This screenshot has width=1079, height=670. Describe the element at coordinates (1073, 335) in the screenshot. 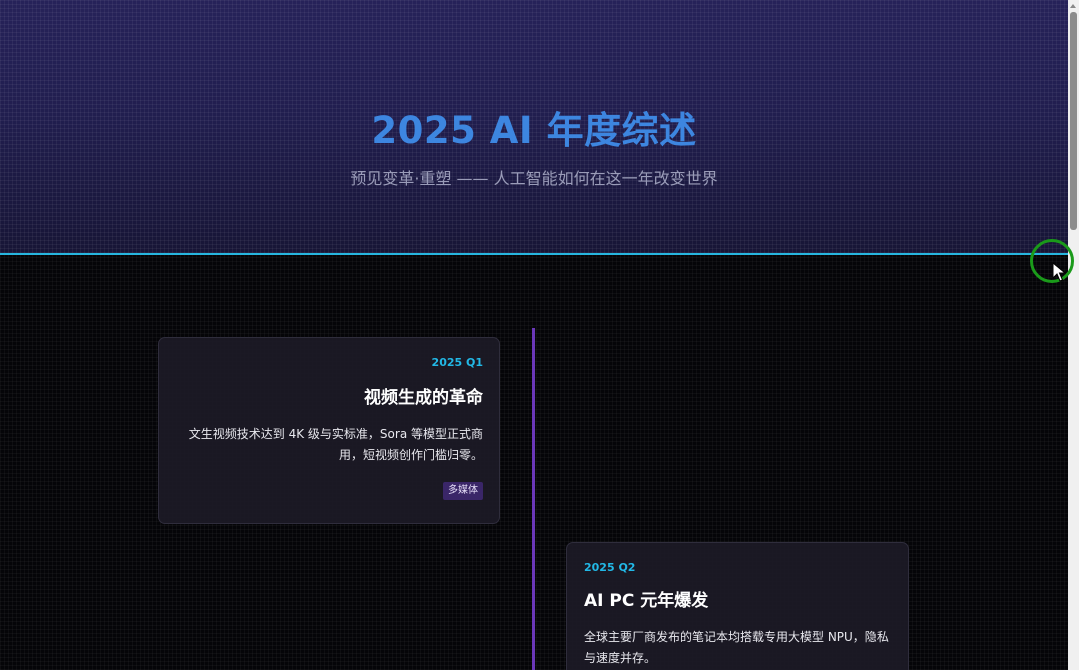

I see `vertical-scrollbar` at that location.